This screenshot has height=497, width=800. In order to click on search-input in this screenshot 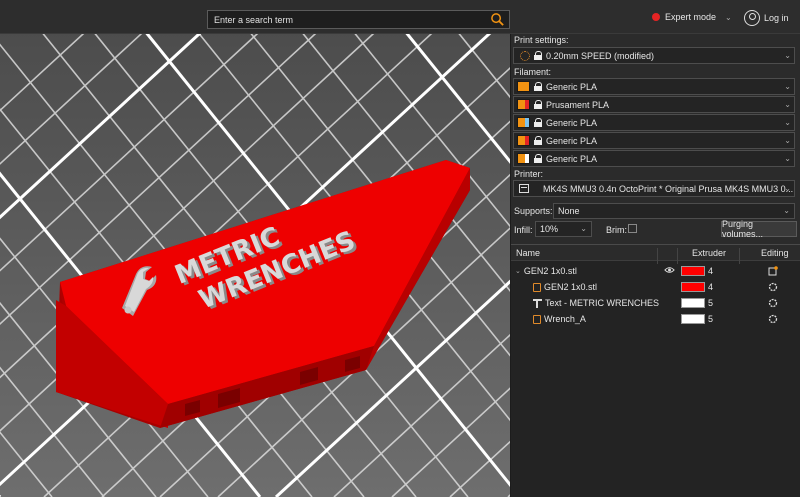, I will do `click(349, 19)`.